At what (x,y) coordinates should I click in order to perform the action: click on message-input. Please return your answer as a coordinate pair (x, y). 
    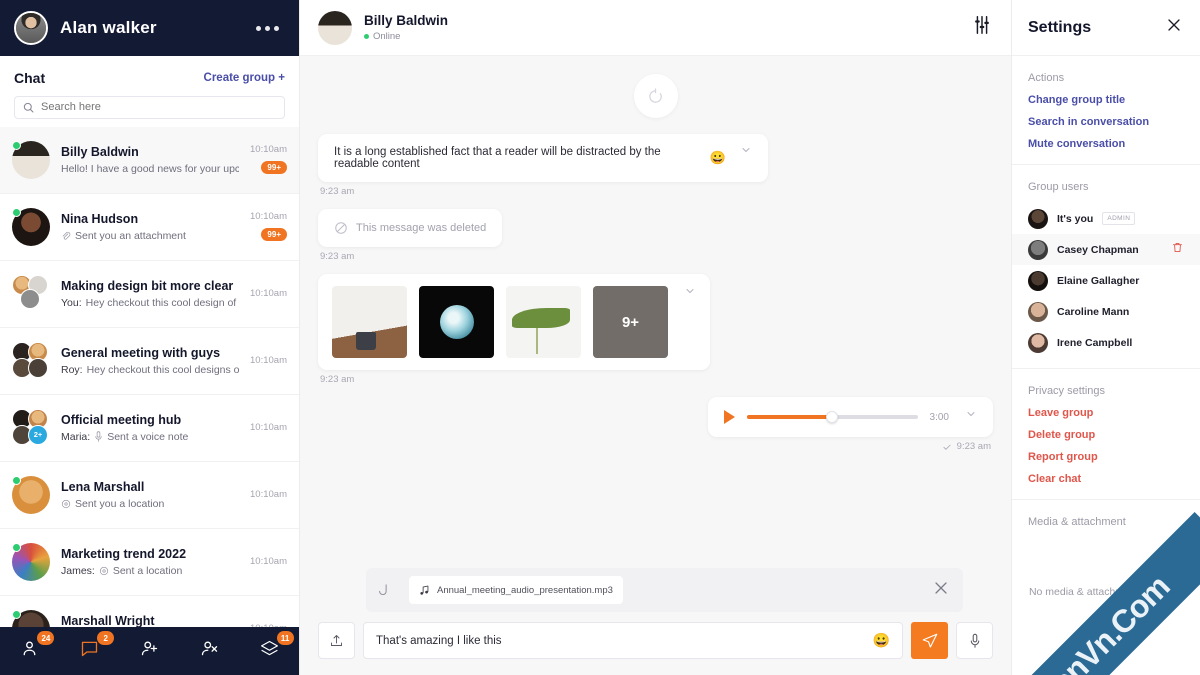
    Looking at the image, I should click on (620, 640).